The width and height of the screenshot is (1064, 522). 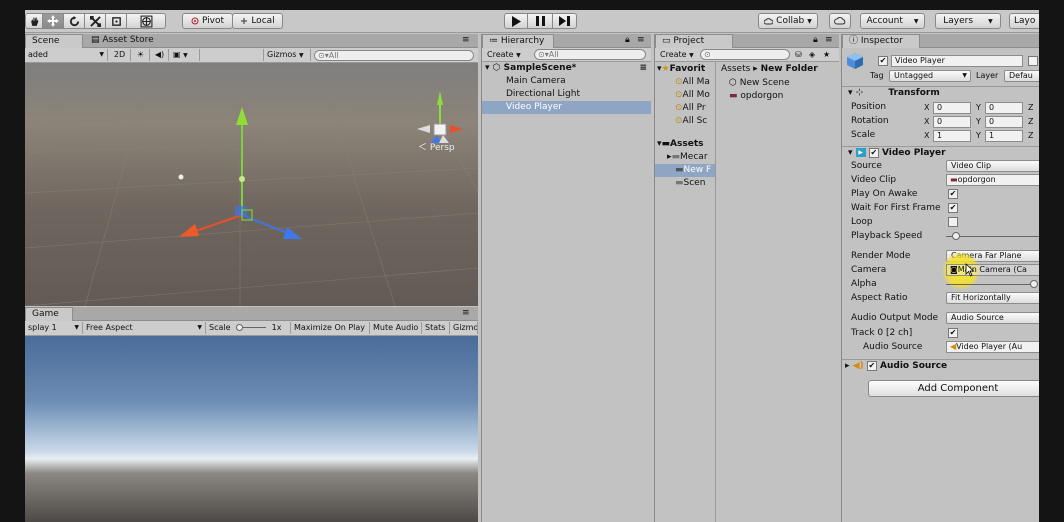 I want to click on play-button, so click(x=516, y=21).